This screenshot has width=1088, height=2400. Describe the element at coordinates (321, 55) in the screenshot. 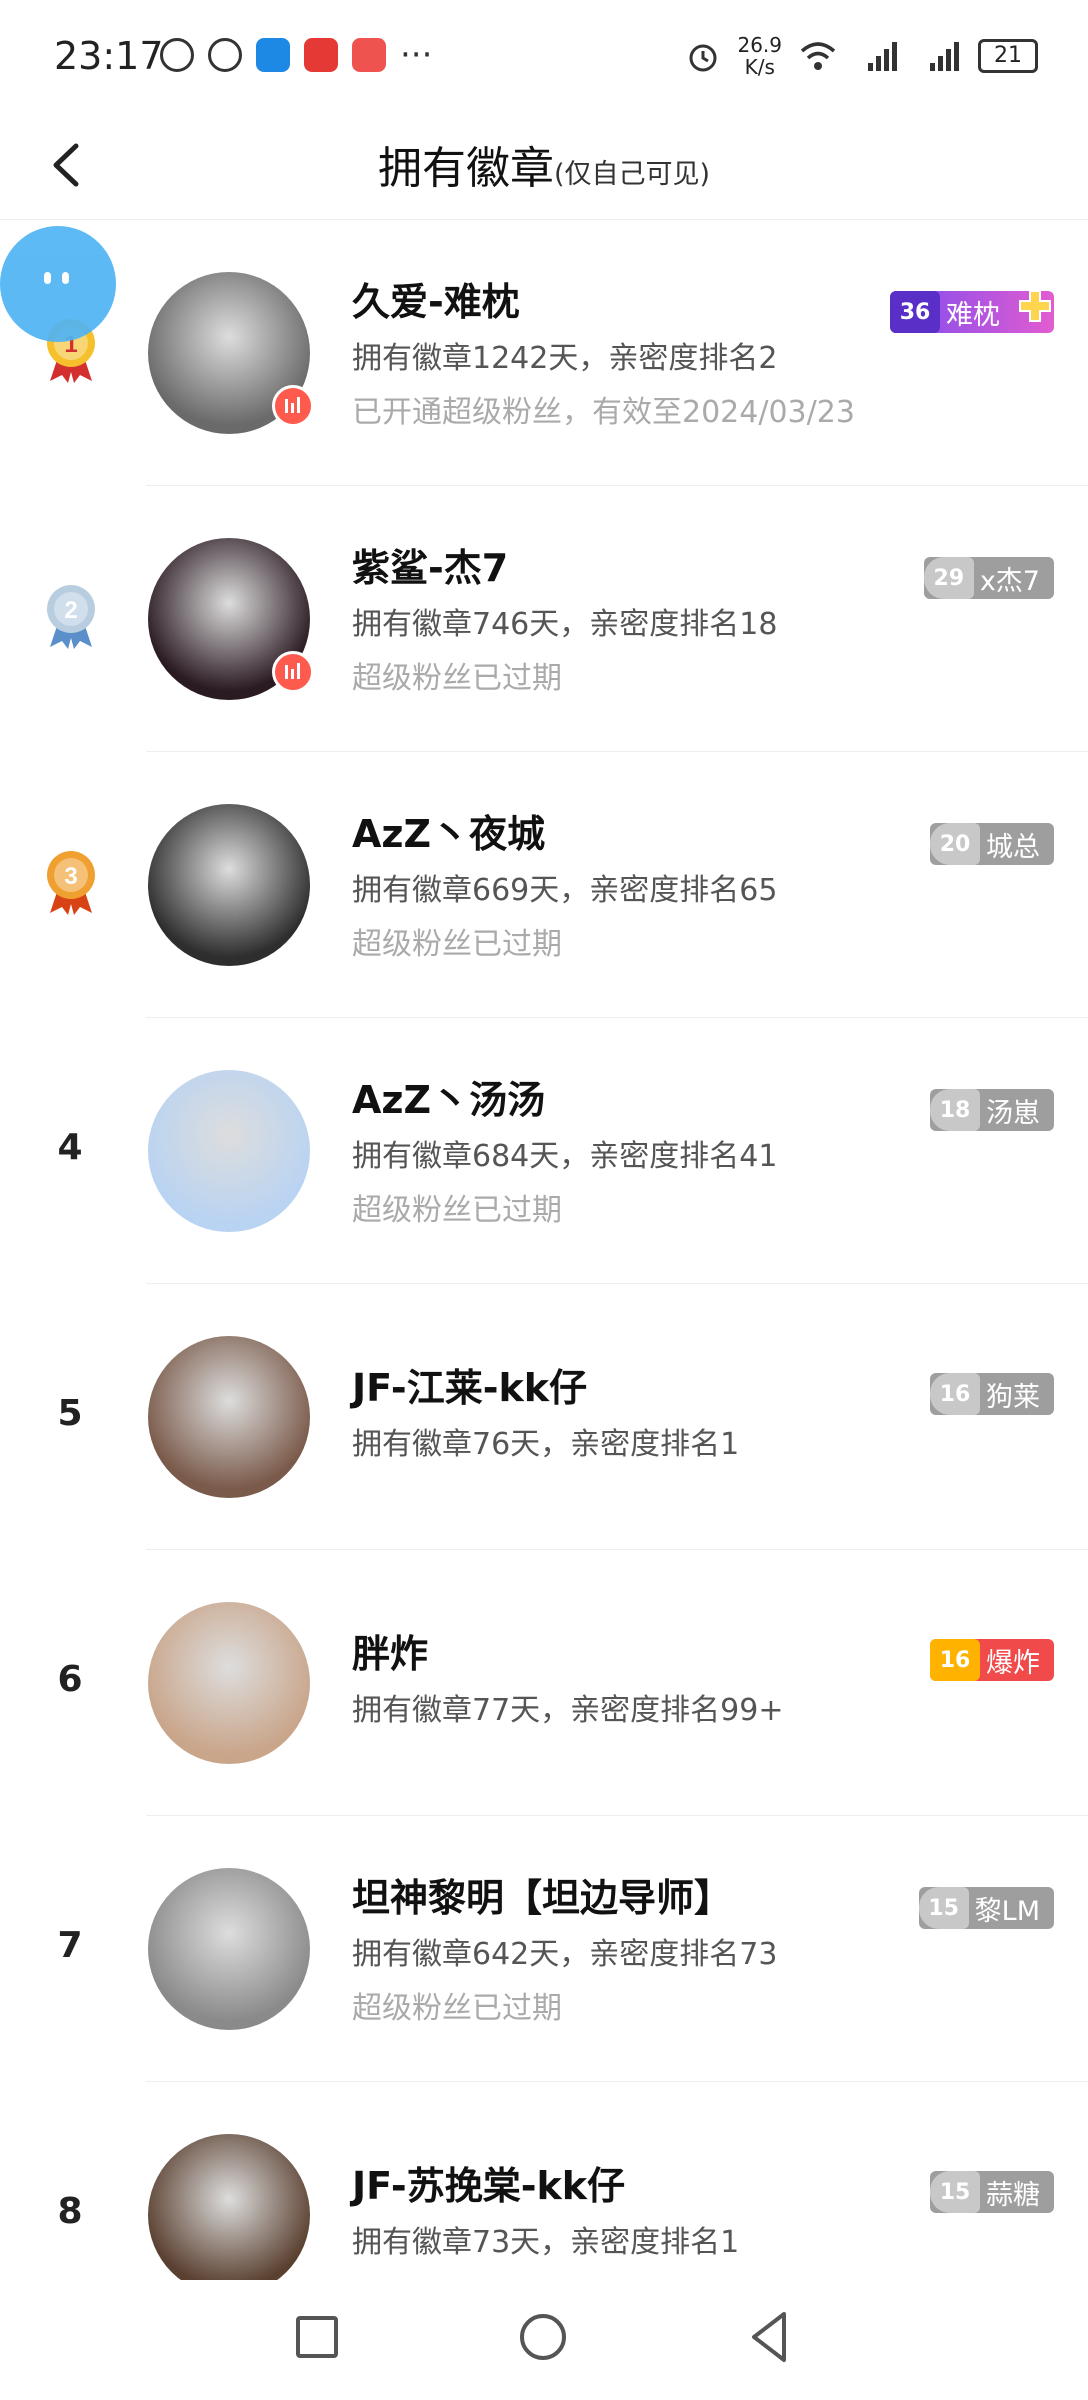

I see `huawei-icon` at that location.